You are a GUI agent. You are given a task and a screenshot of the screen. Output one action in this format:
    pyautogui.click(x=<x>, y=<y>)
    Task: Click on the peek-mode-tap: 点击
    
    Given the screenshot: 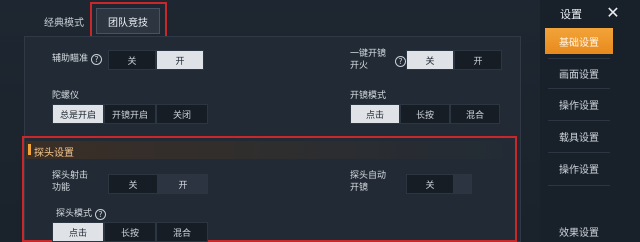 What is the action you would take?
    pyautogui.click(x=78, y=232)
    